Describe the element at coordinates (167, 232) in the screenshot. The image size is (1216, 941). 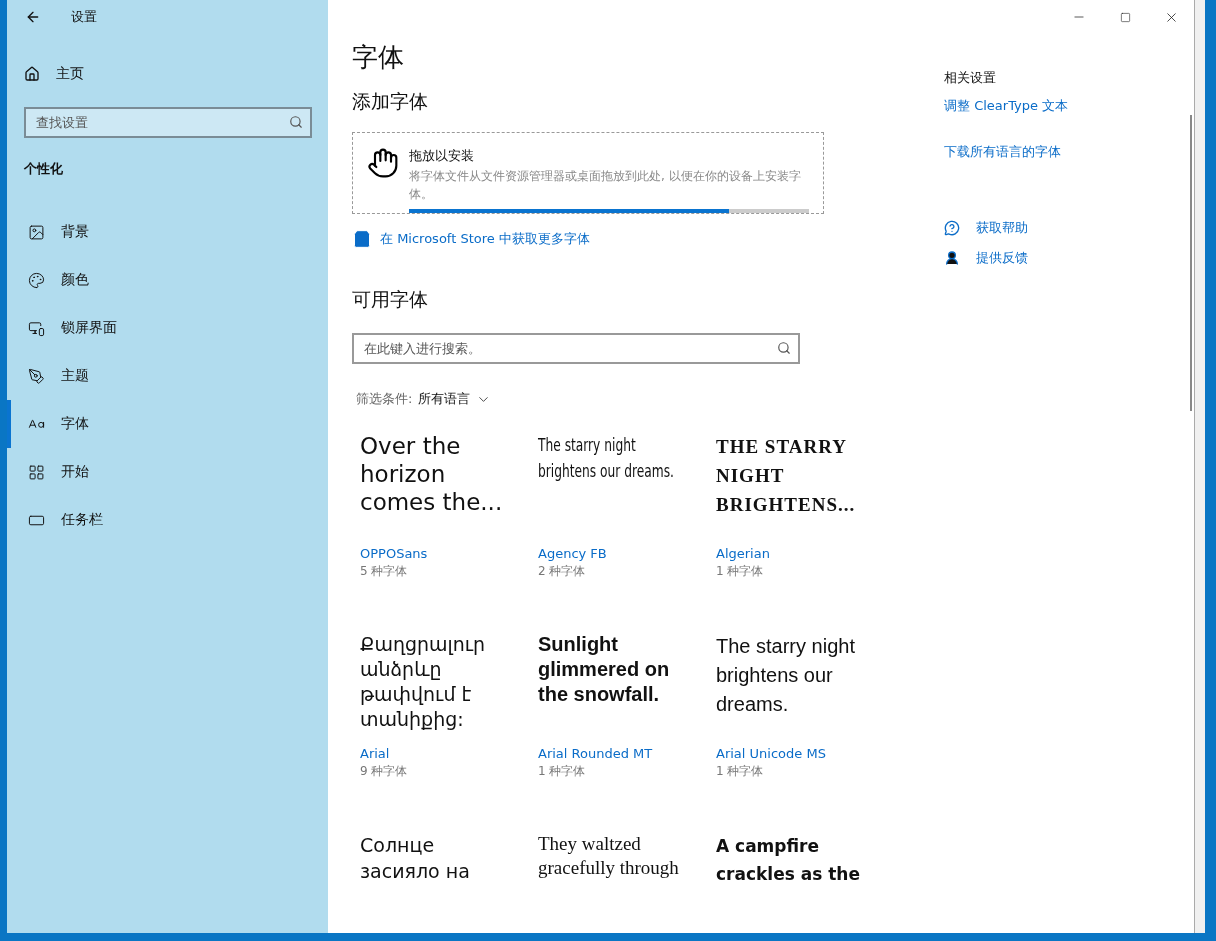
I see `sidebar-item: 背景` at that location.